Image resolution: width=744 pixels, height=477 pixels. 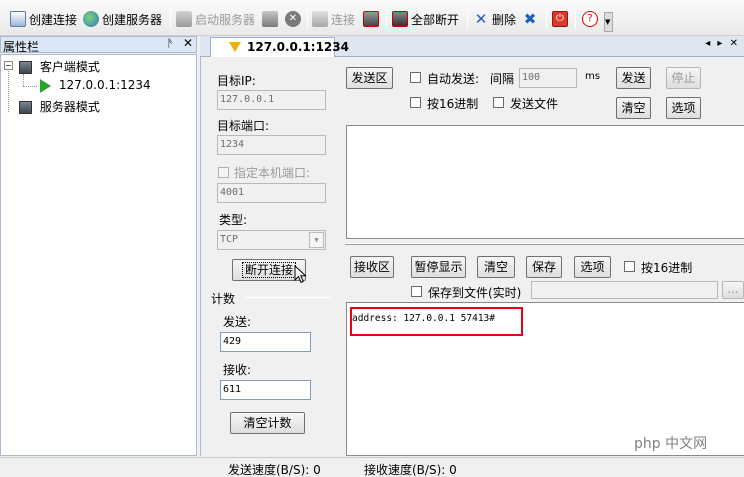 I want to click on local-port-checkbox, so click(x=223, y=172).